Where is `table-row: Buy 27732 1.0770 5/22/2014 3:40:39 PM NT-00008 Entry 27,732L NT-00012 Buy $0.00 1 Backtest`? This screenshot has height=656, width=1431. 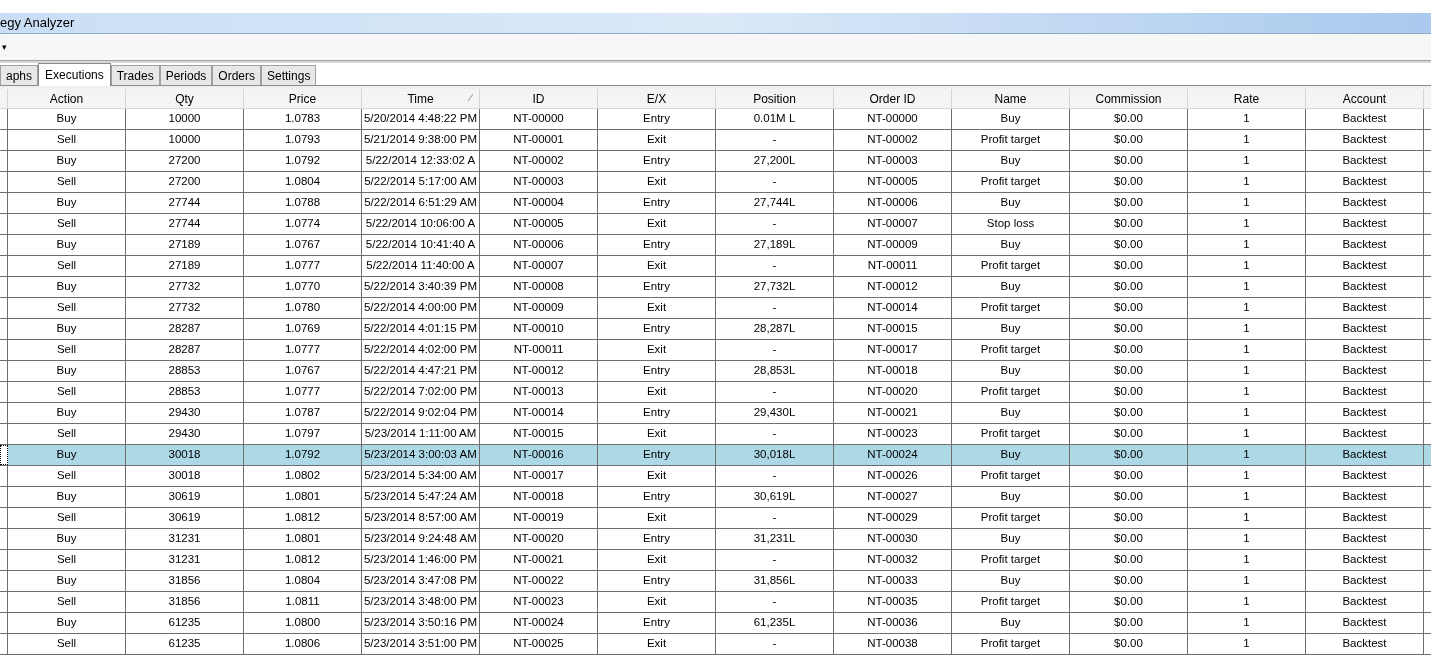
table-row: Buy 27732 1.0770 5/22/2014 3:40:39 PM NT-00008 Entry 27,732L NT-00012 Buy $0.00 1 Backtest is located at coordinates (715, 287).